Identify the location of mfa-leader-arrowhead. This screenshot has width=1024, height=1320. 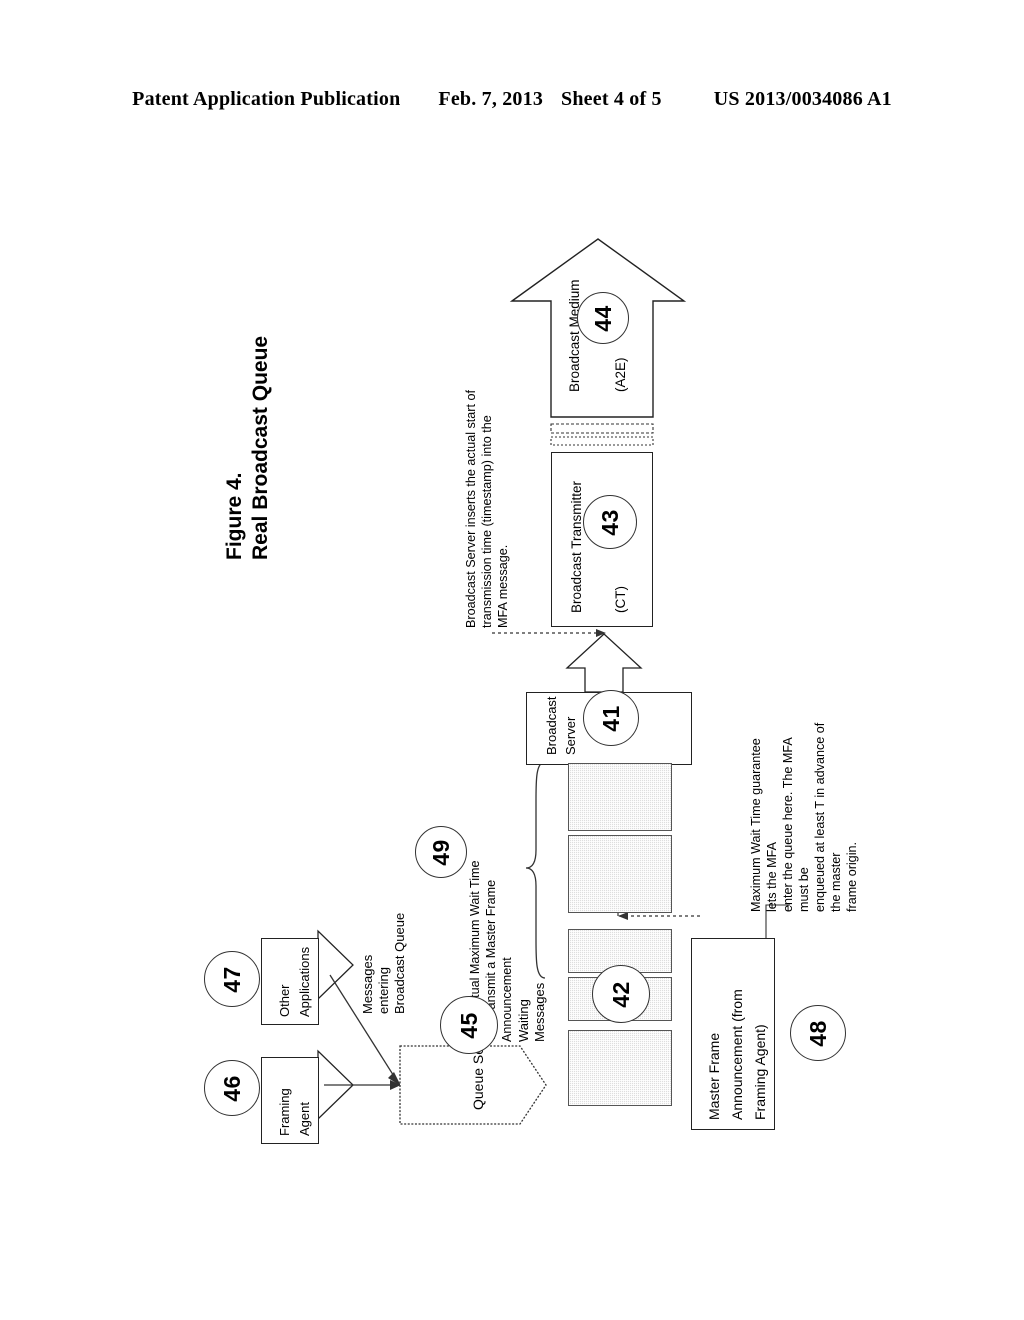
(623, 916).